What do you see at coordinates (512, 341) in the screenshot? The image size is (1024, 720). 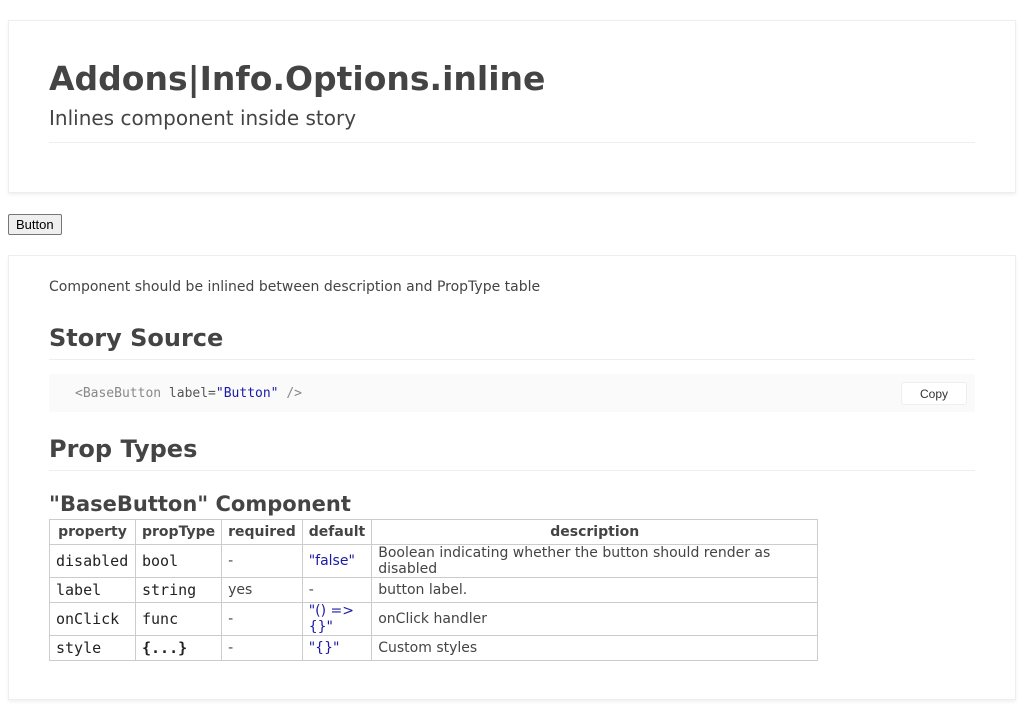 I see `story-source-heading: Story Source` at bounding box center [512, 341].